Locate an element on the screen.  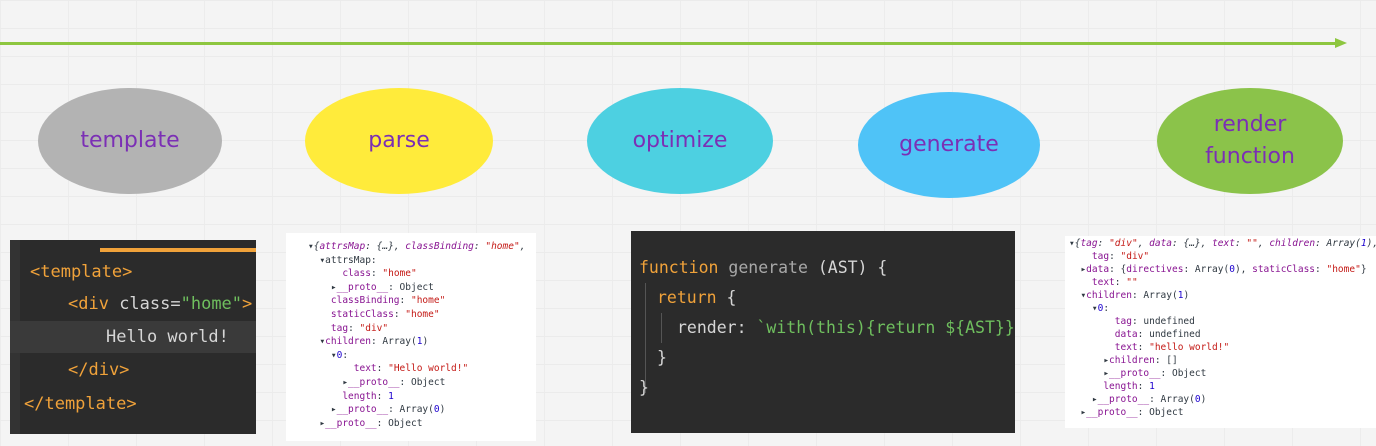
code-token: generate is located at coordinates (763, 267).